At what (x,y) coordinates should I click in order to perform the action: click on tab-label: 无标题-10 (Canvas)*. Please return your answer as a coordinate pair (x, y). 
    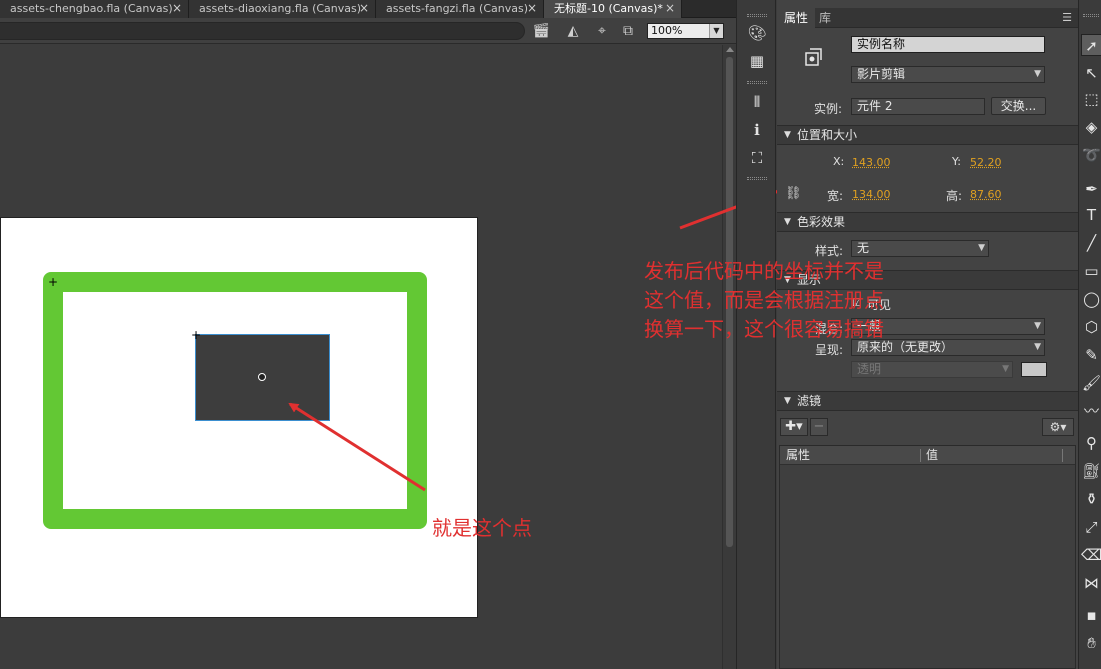
    Looking at the image, I should click on (608, 8).